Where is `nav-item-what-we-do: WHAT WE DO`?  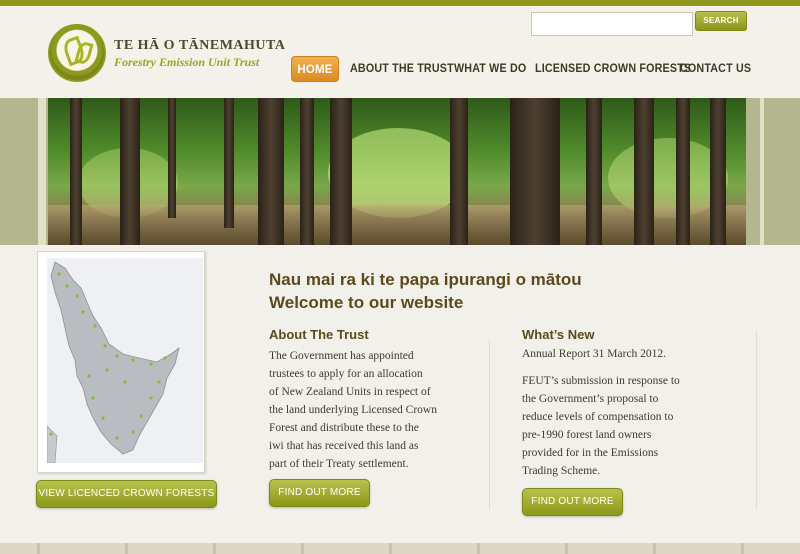
nav-item-what-we-do: WHAT WE DO is located at coordinates (490, 69).